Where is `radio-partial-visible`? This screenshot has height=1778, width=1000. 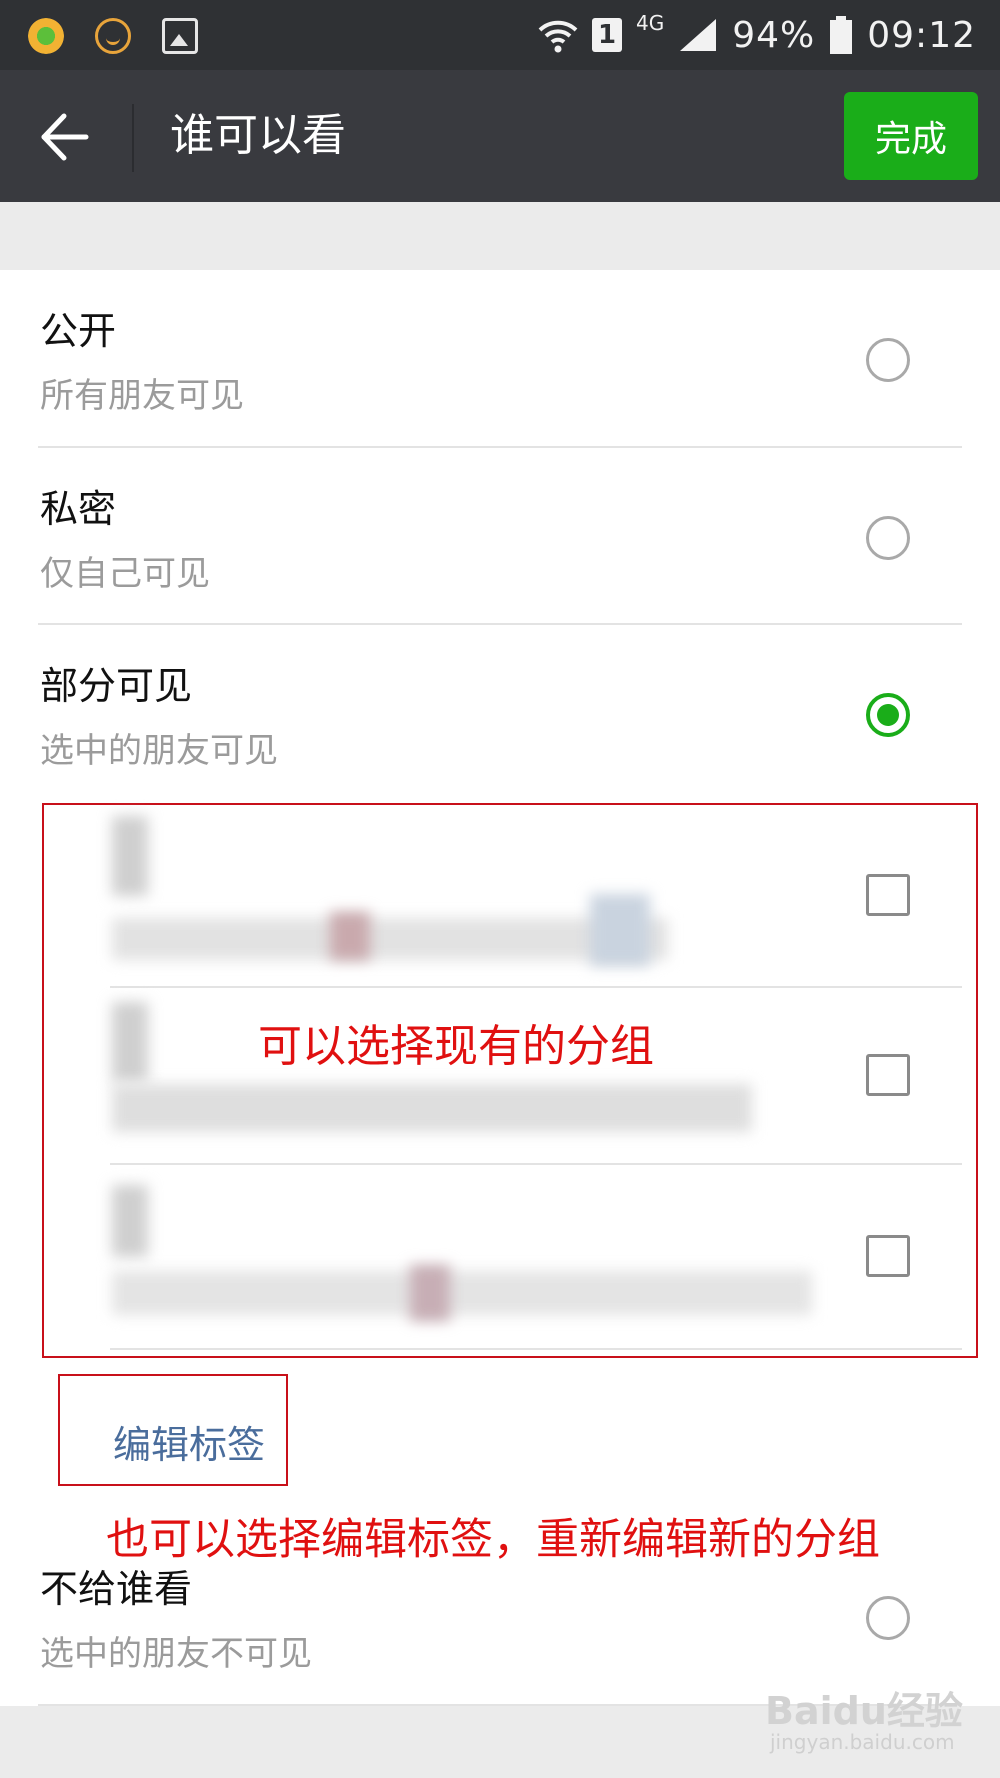 radio-partial-visible is located at coordinates (888, 715).